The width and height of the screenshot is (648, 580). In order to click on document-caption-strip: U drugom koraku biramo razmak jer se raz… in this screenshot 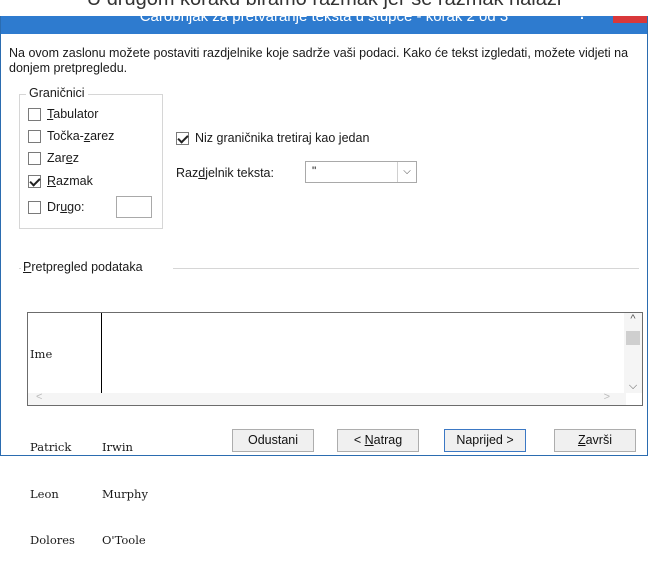, I will do `click(324, 8)`.